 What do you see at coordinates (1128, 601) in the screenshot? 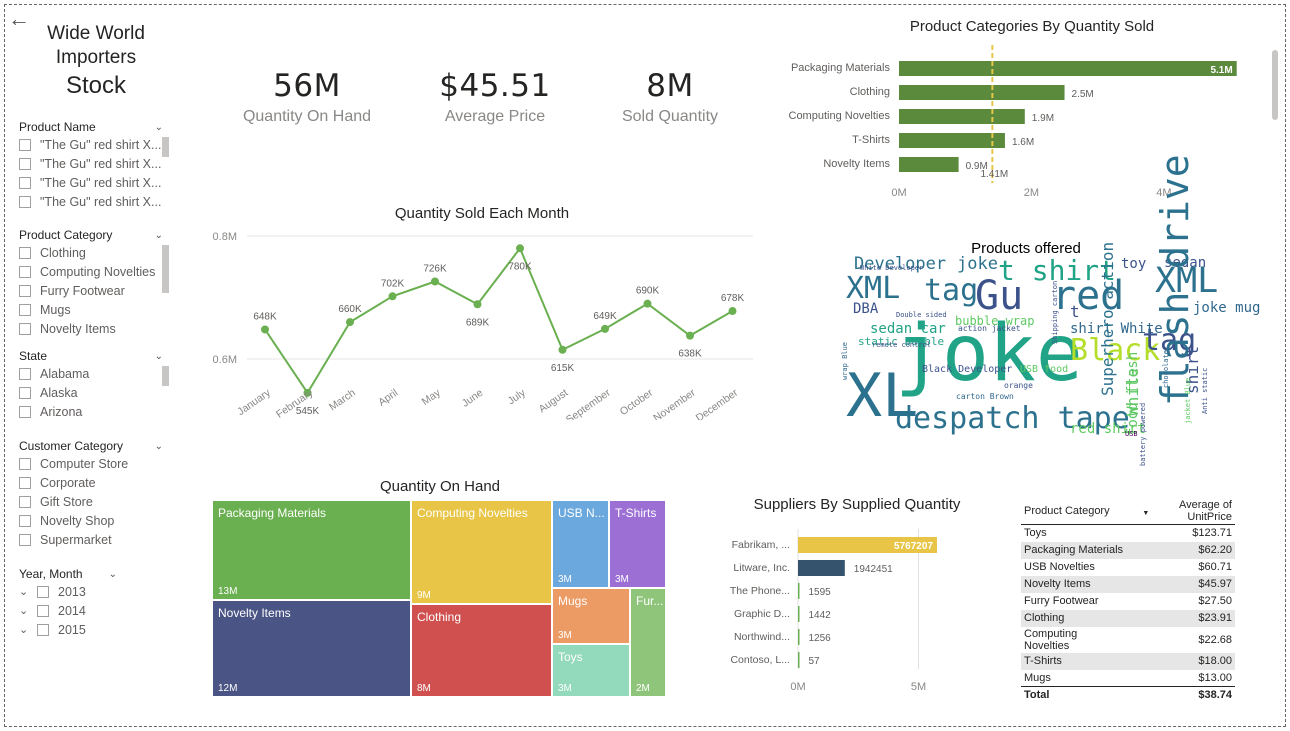
I see `table-row: Furry Footwear $27.50` at bounding box center [1128, 601].